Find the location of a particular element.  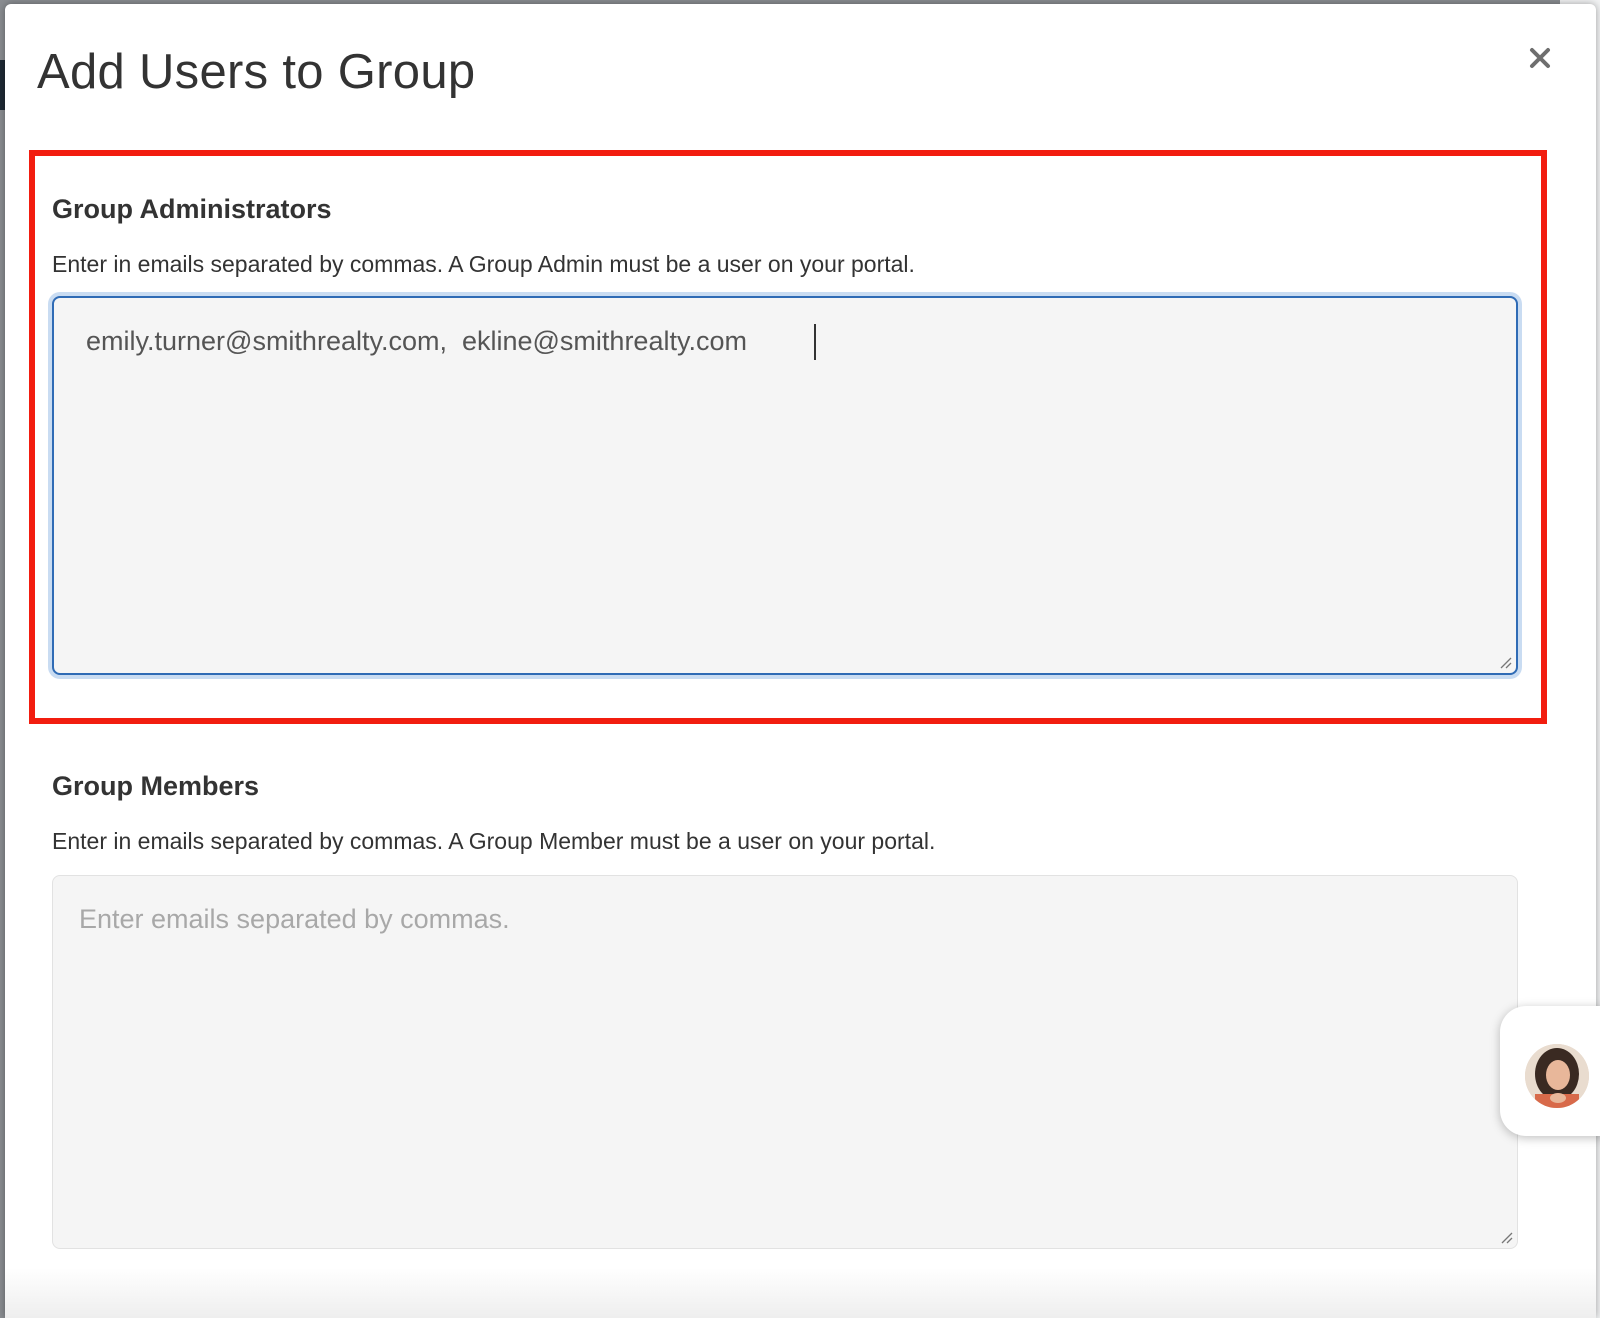

modal-footer-shade is located at coordinates (800, 1293).